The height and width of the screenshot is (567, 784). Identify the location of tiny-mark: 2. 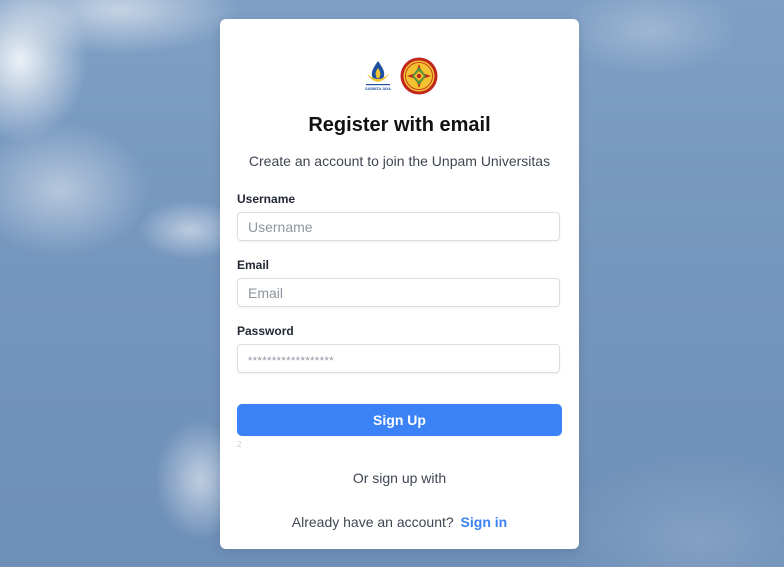
(239, 444).